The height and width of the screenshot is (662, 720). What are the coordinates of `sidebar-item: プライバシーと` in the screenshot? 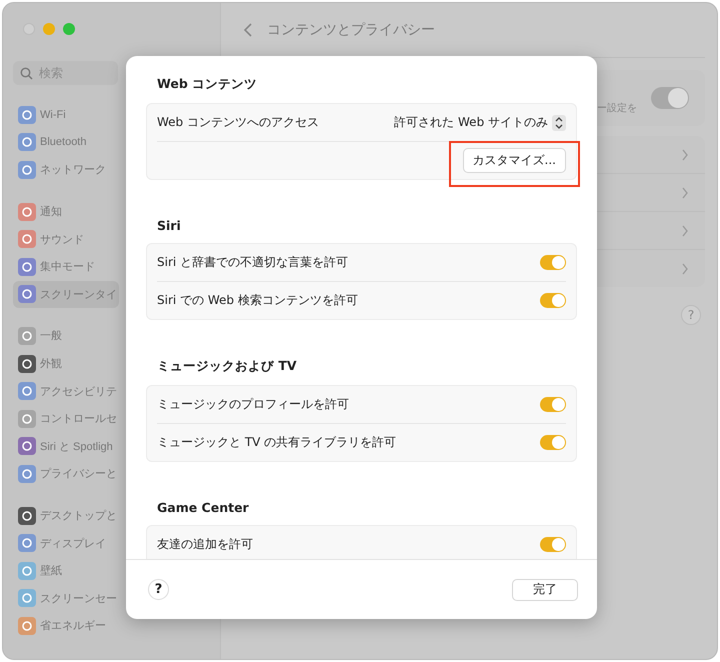 It's located at (66, 474).